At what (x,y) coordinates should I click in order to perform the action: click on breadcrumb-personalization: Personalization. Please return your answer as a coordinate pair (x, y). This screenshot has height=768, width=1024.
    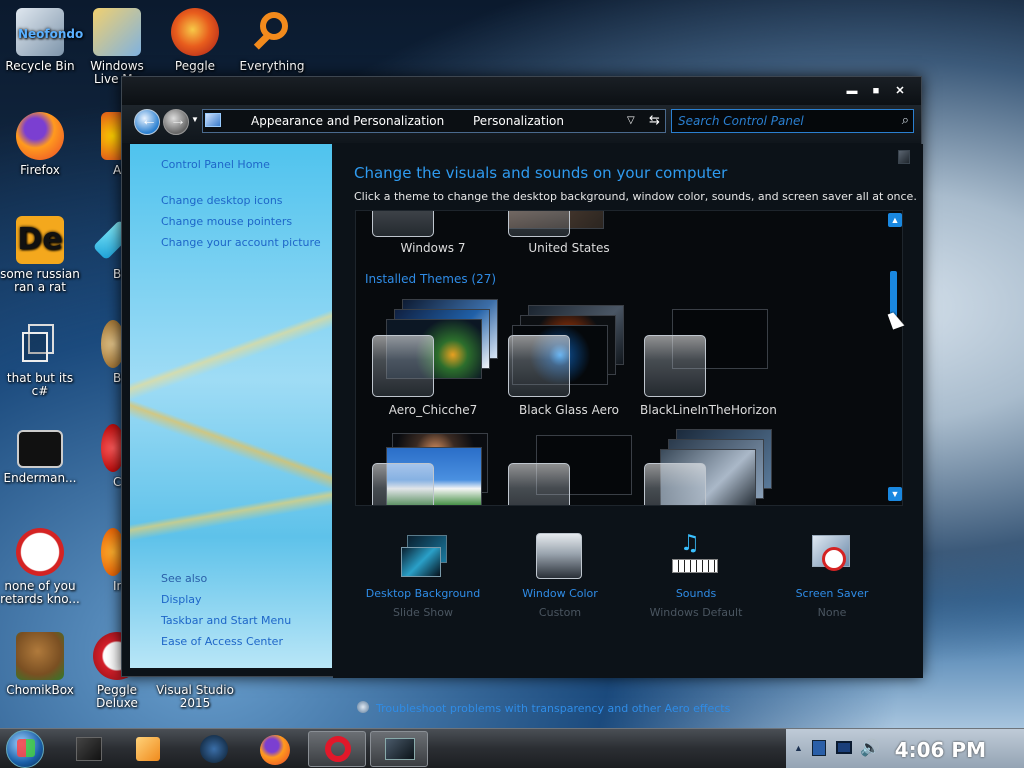
    Looking at the image, I should click on (518, 121).